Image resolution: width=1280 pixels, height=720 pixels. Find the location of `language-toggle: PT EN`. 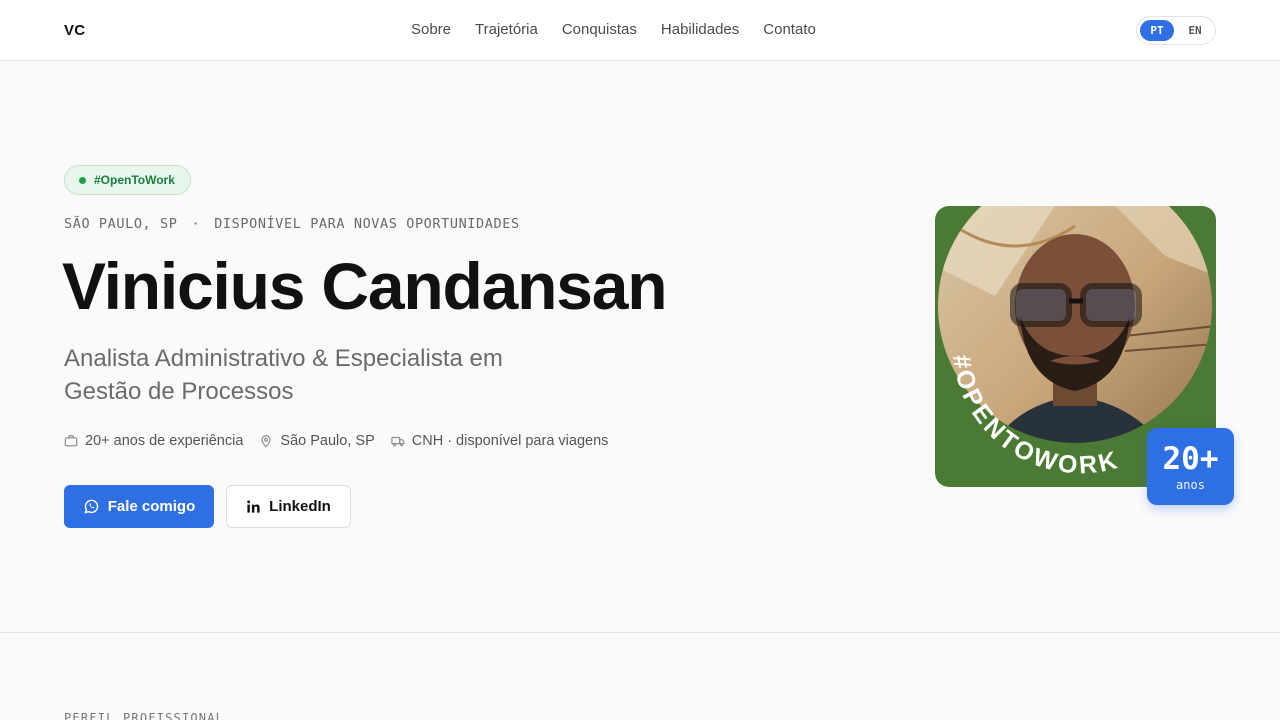

language-toggle: PT EN is located at coordinates (1176, 30).